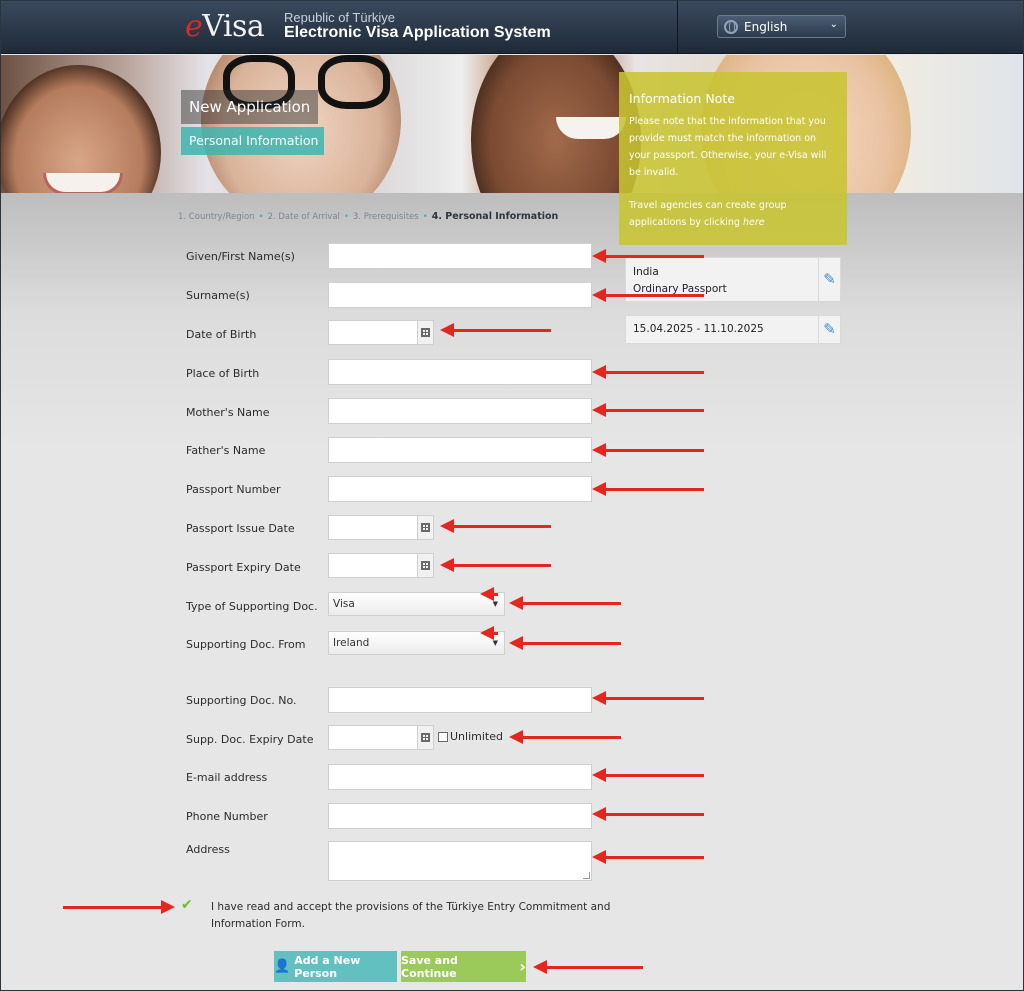 The width and height of the screenshot is (1024, 991). I want to click on add-new-person-label: Add a New Person, so click(327, 966).